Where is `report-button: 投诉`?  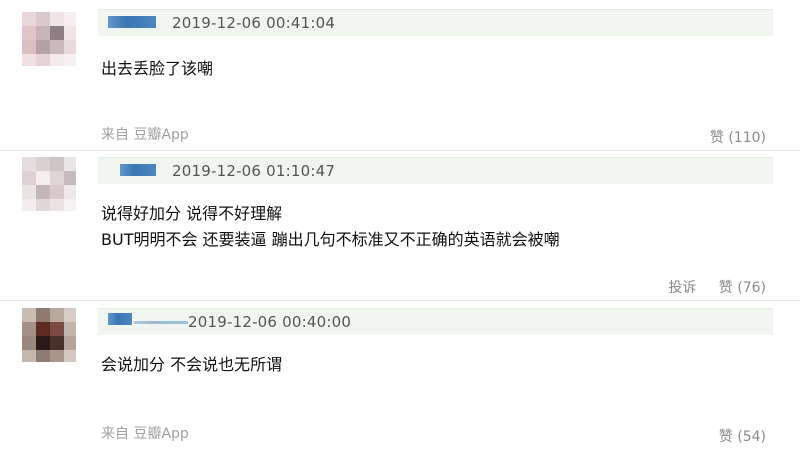 report-button: 投诉 is located at coordinates (682, 288).